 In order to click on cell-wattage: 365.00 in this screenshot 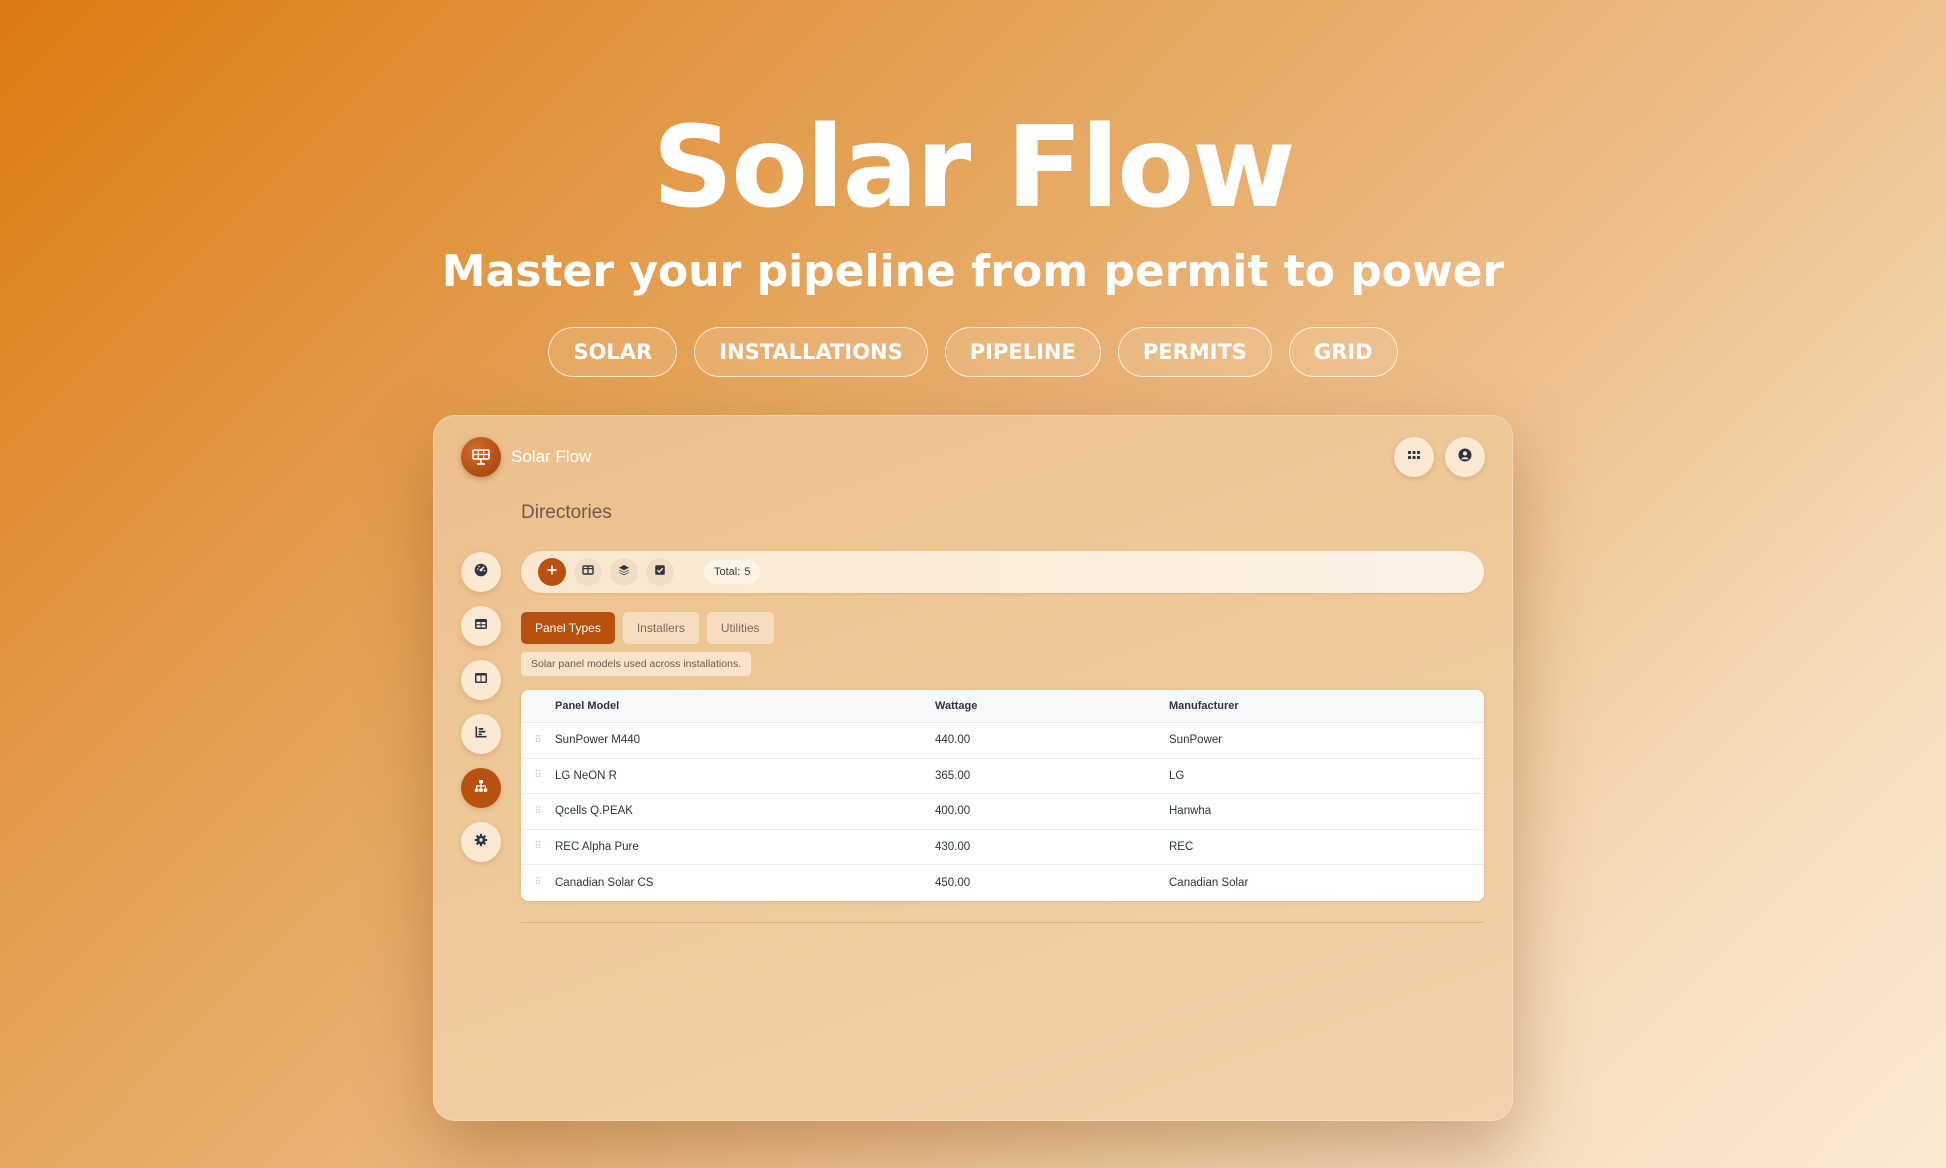, I will do `click(953, 775)`.